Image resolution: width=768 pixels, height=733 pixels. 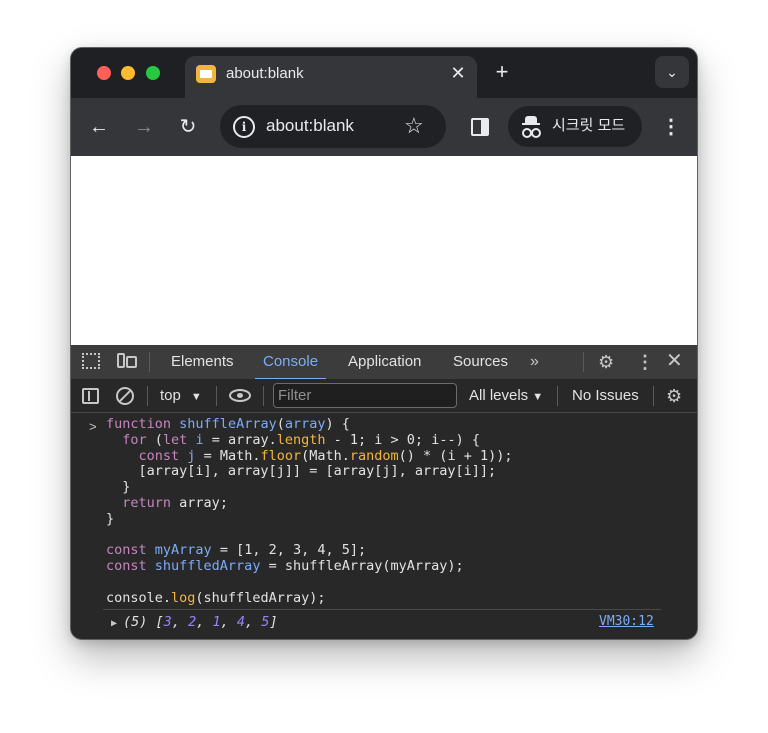 I want to click on address-text: about:blank, so click(x=310, y=126).